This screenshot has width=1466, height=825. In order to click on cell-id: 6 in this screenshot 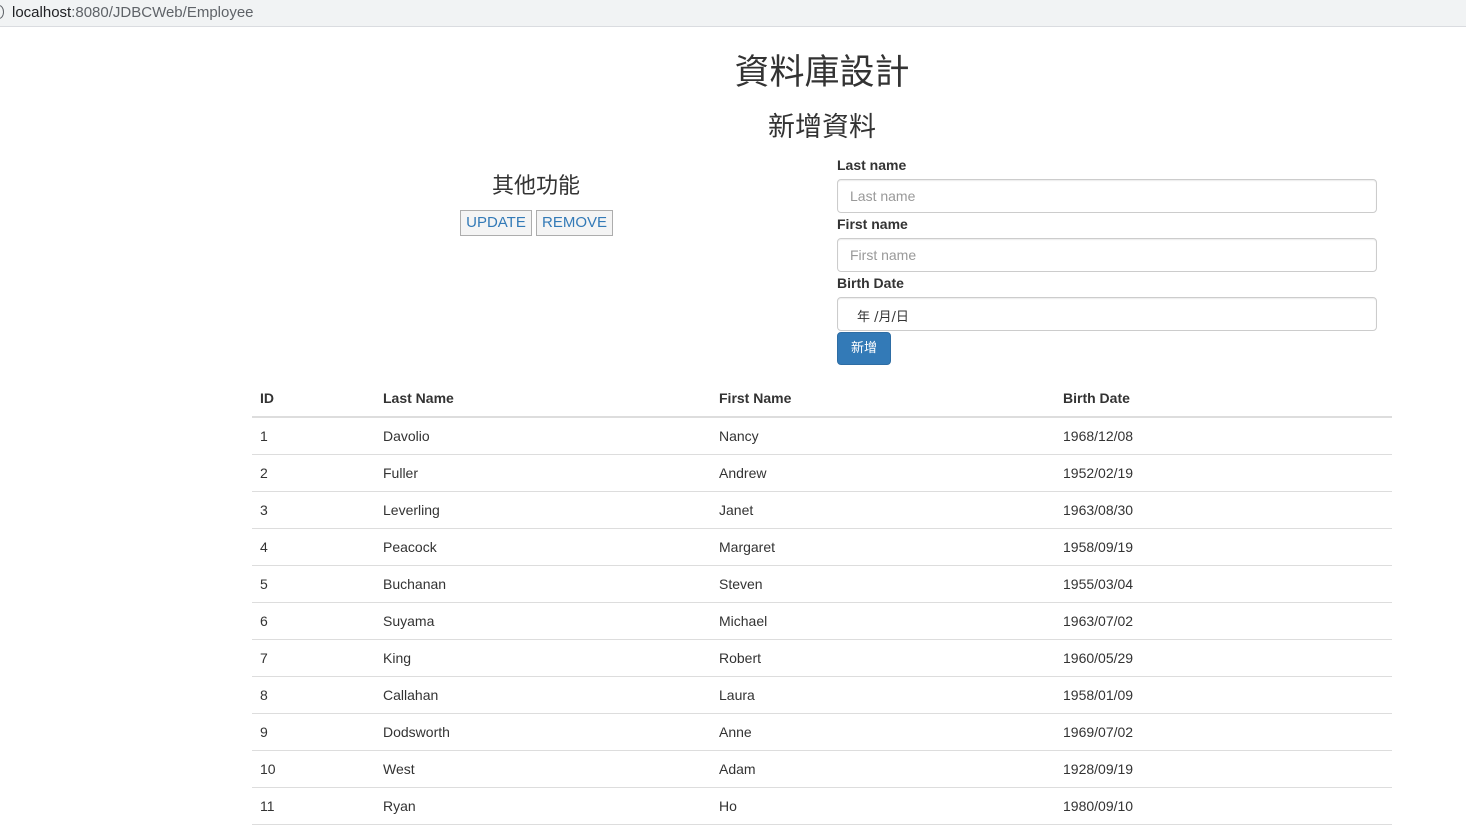, I will do `click(313, 621)`.